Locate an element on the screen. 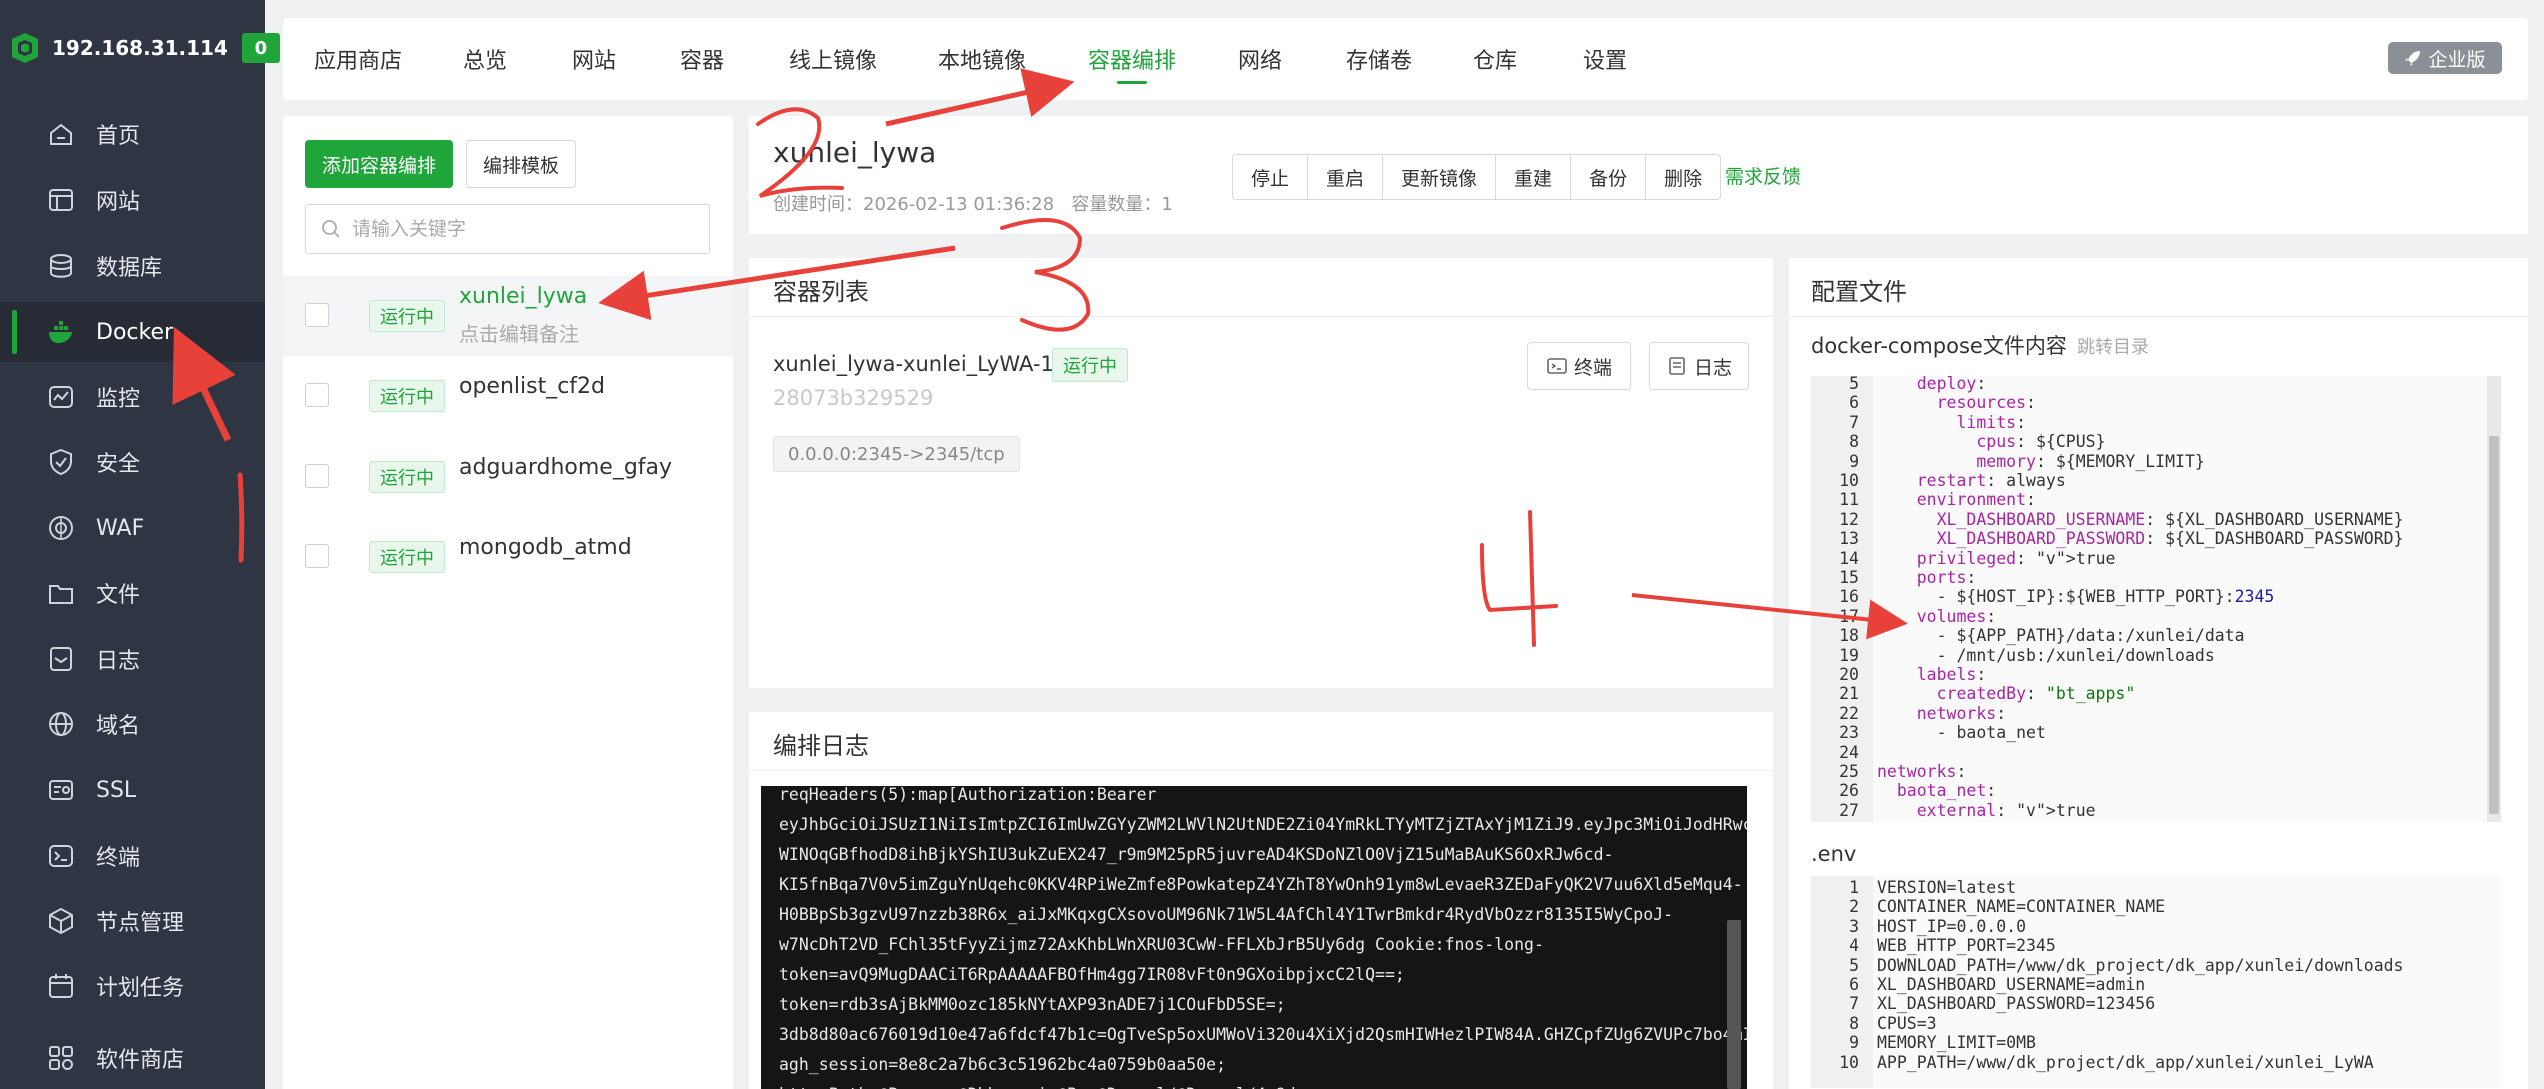 This screenshot has height=1089, width=2544. project-name: openlist_cf2d is located at coordinates (532, 386).